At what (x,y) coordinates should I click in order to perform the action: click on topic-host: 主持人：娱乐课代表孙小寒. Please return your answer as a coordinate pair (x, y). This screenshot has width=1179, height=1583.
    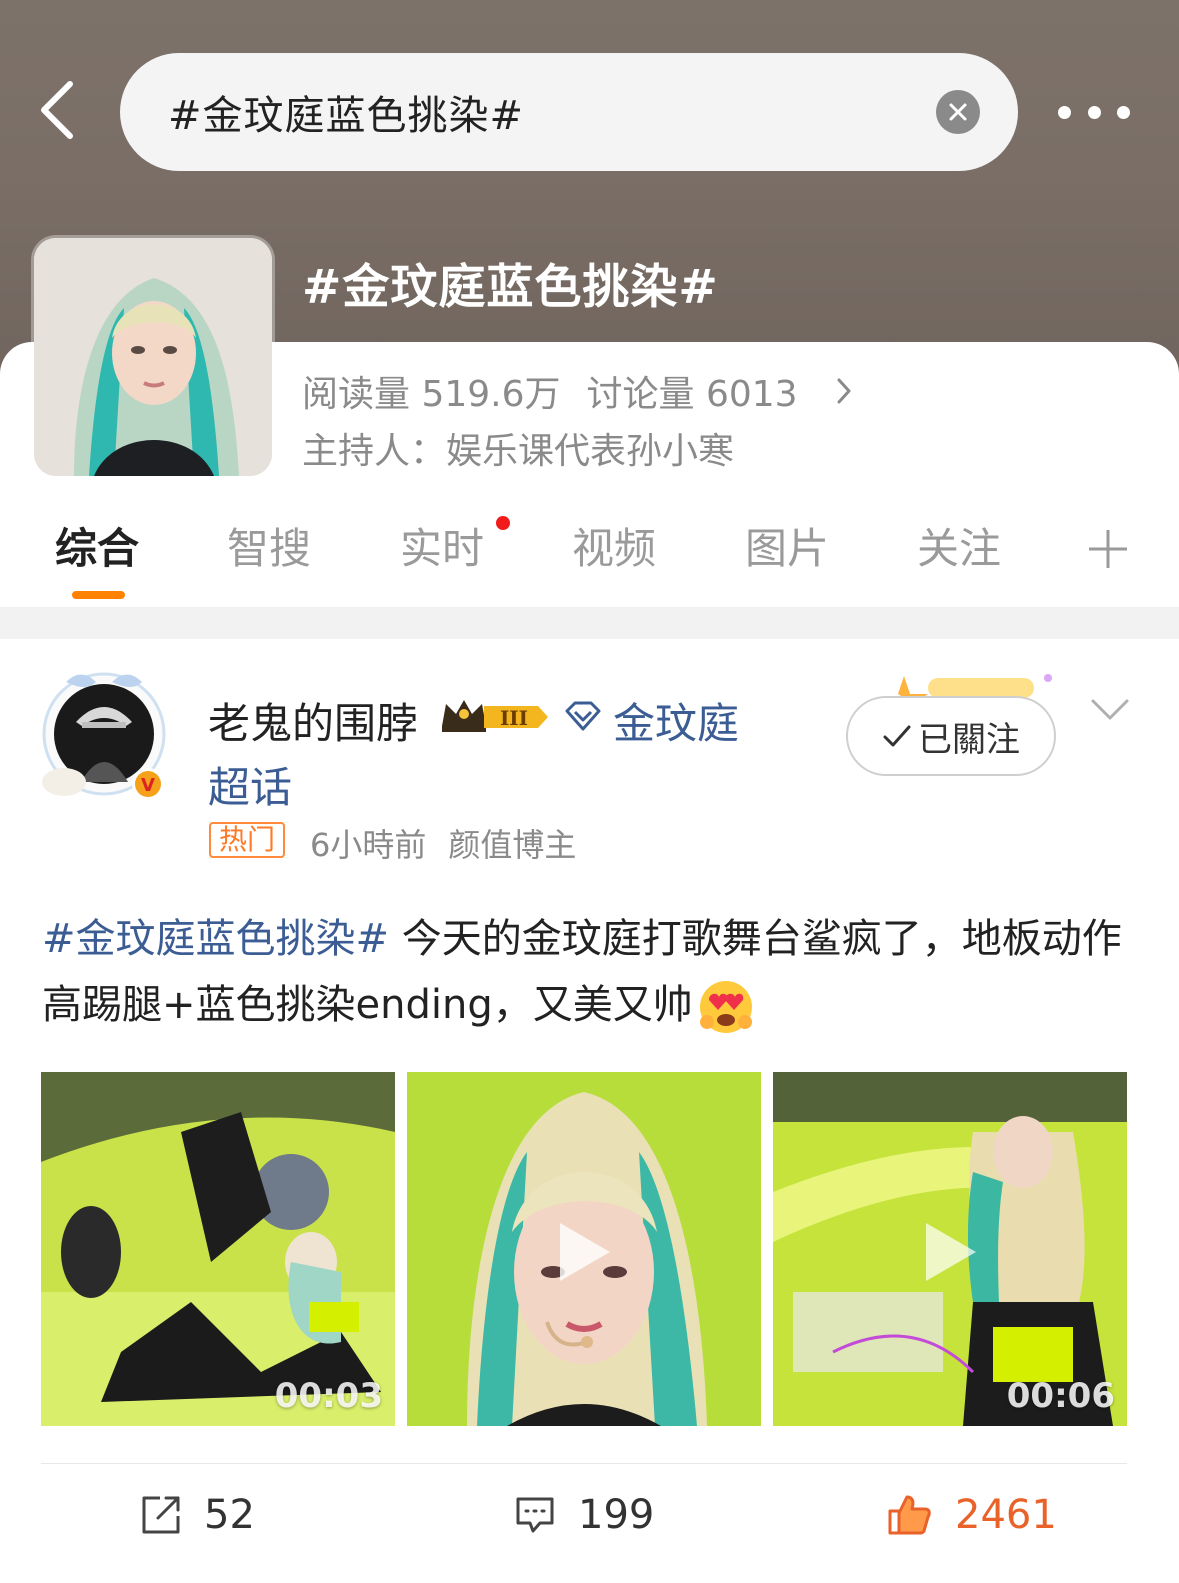
    Looking at the image, I should click on (518, 448).